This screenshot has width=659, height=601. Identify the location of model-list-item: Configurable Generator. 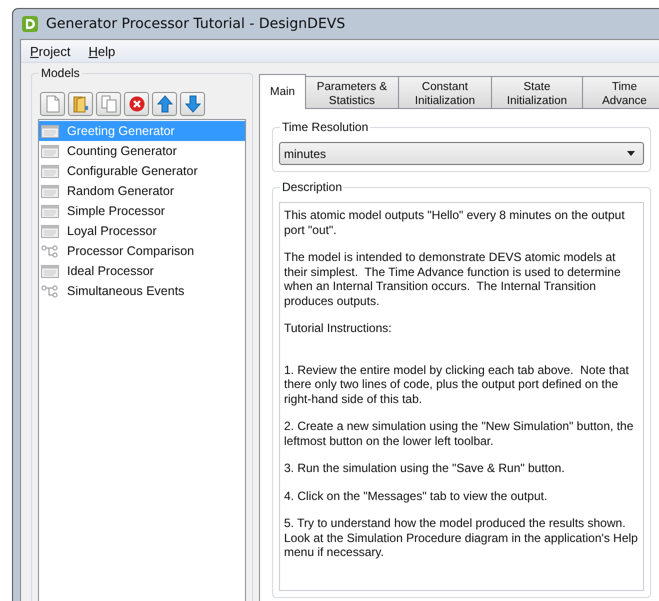
(142, 171).